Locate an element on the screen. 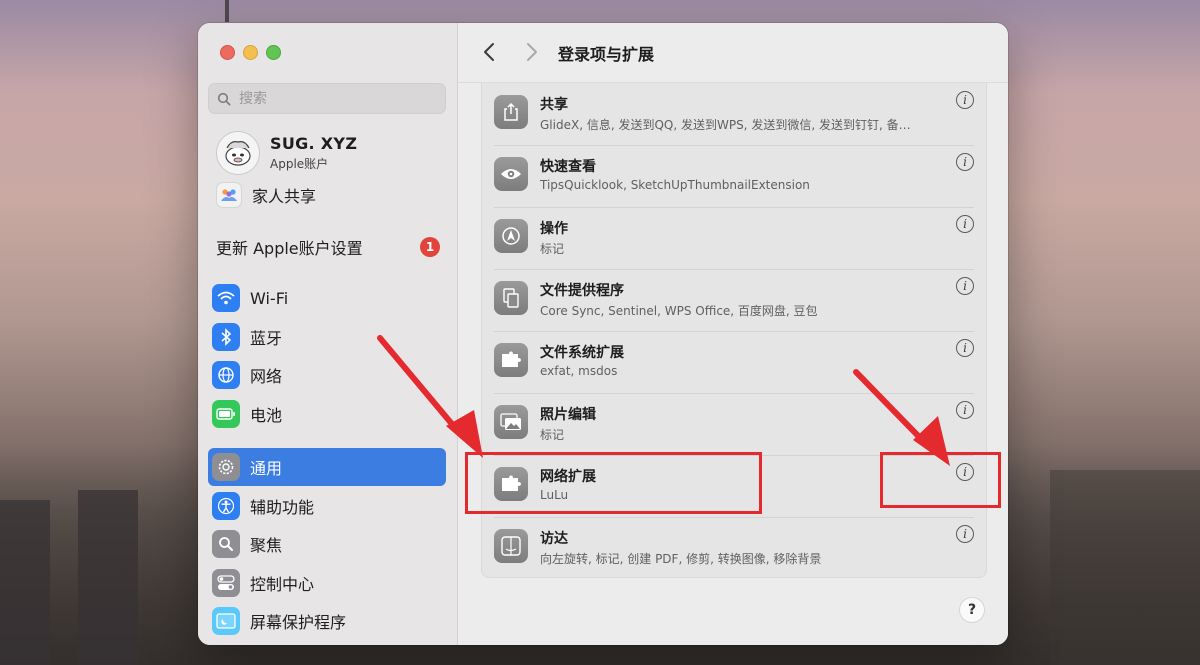  sidebar-item-family-sharing: 家人共享 is located at coordinates (266, 195).